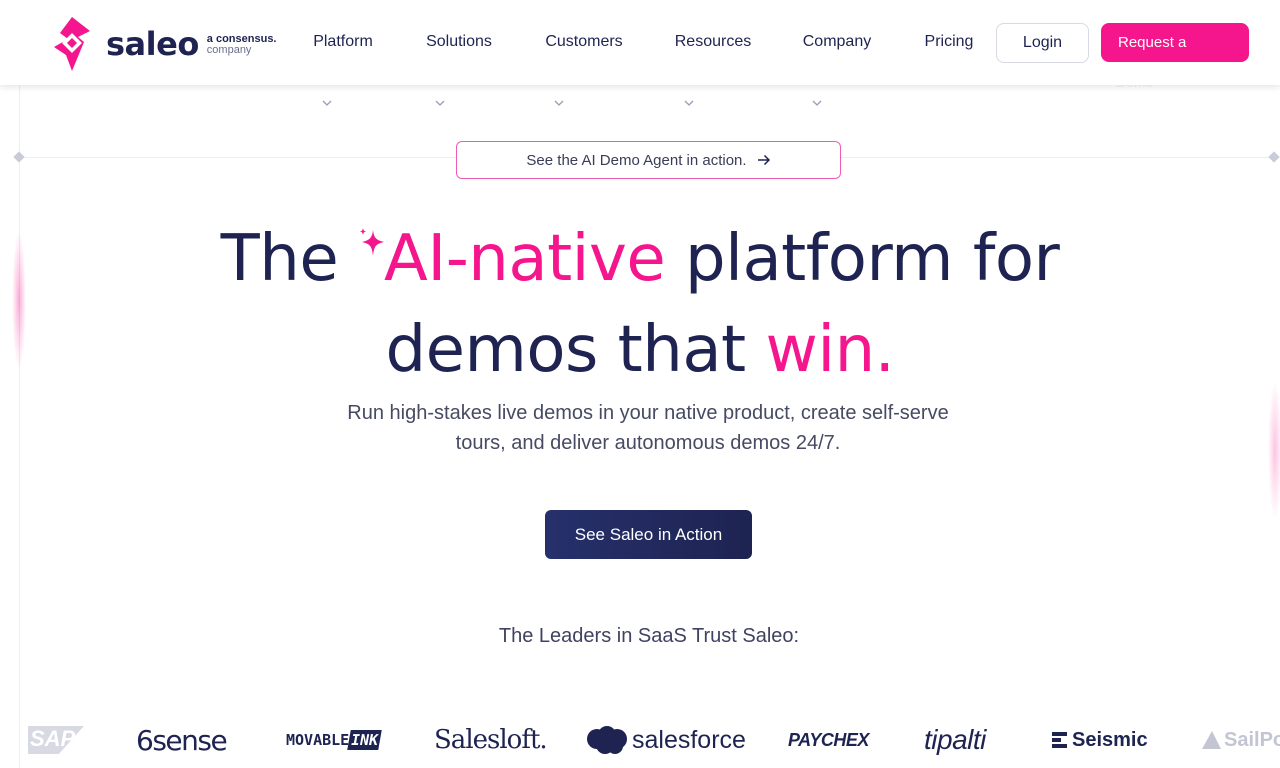 The image size is (1280, 768). I want to click on login-button: Login, so click(1042, 43).